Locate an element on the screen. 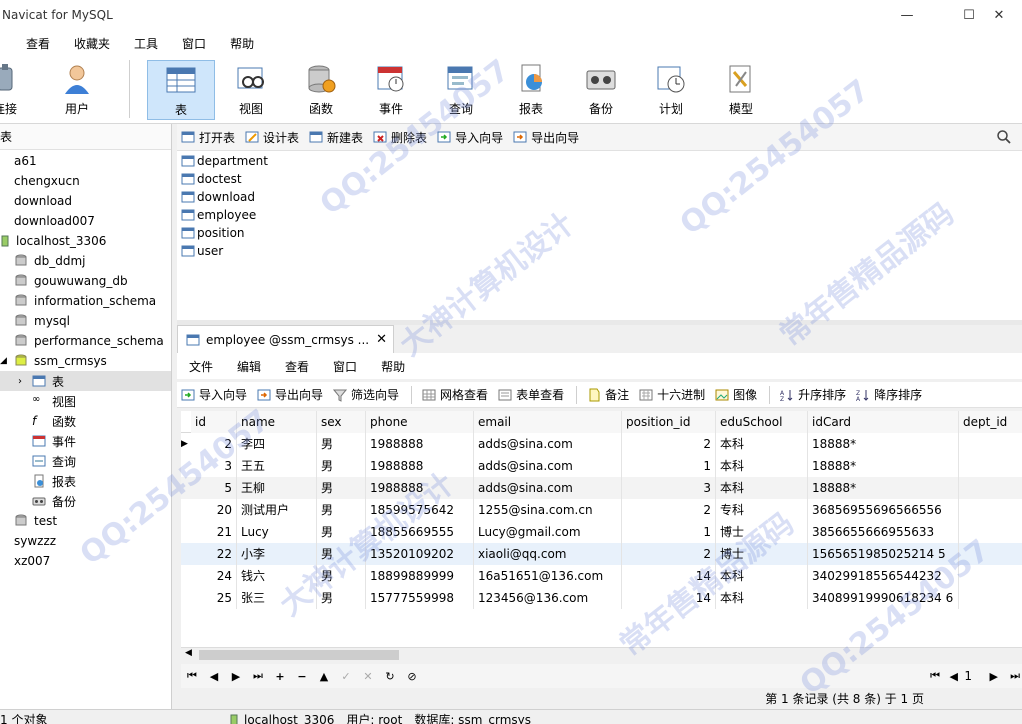 The image size is (1022, 724). grid-cell-phone: 18899889999 is located at coordinates (420, 576).